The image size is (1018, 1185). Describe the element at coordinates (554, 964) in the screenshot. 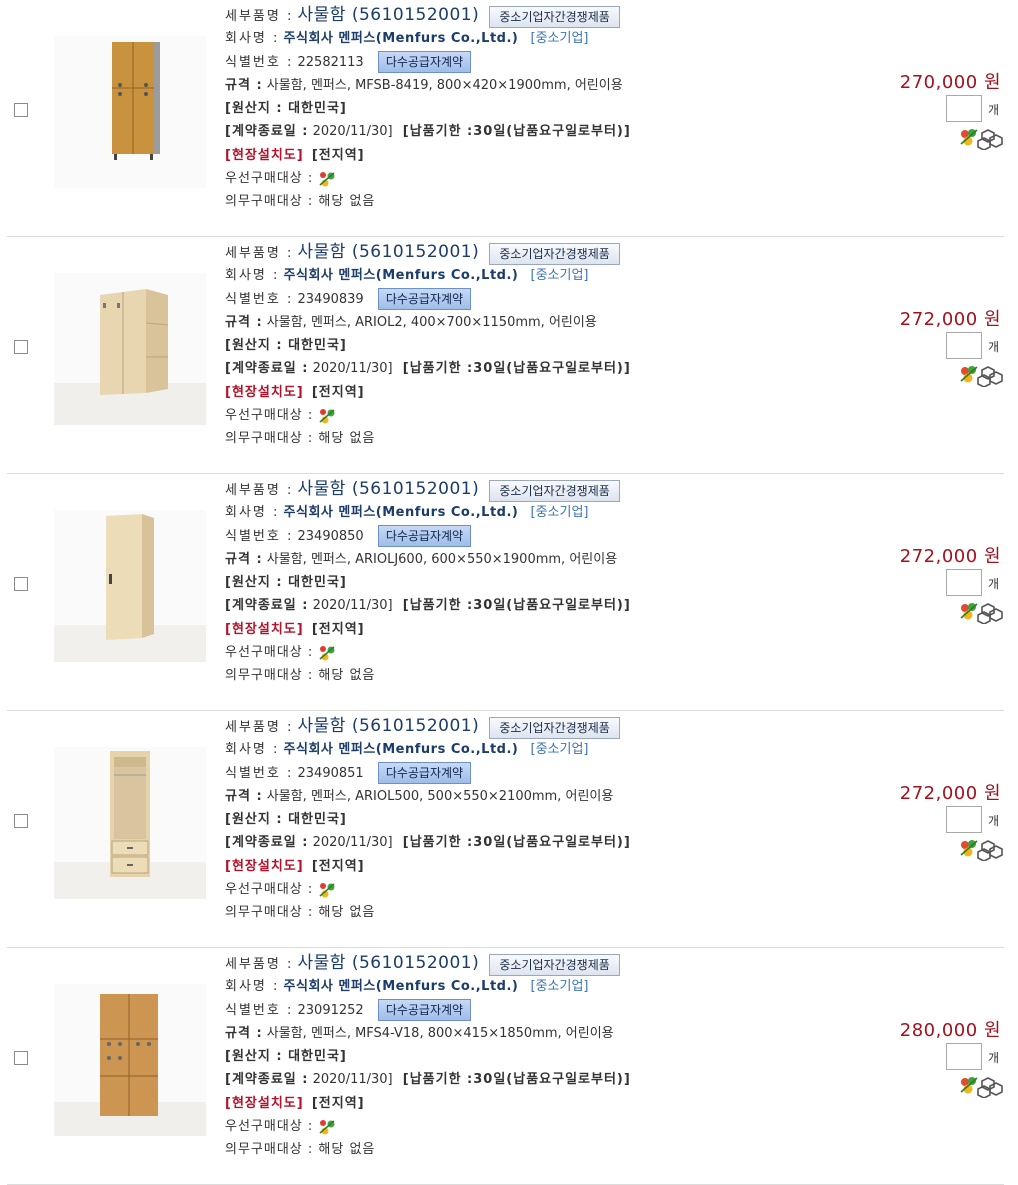

I see `competition-badge: 중소기업자간경쟁제품` at that location.